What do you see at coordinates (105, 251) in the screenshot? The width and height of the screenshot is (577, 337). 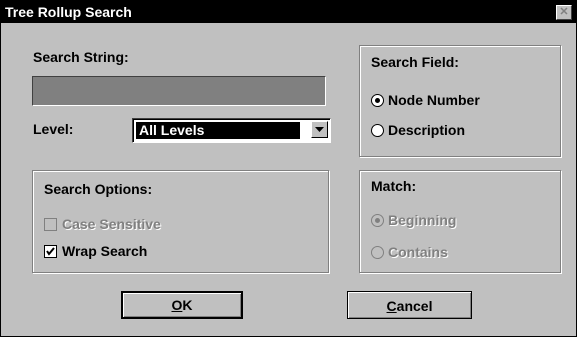 I see `wrap-search-label: Wrap Search` at bounding box center [105, 251].